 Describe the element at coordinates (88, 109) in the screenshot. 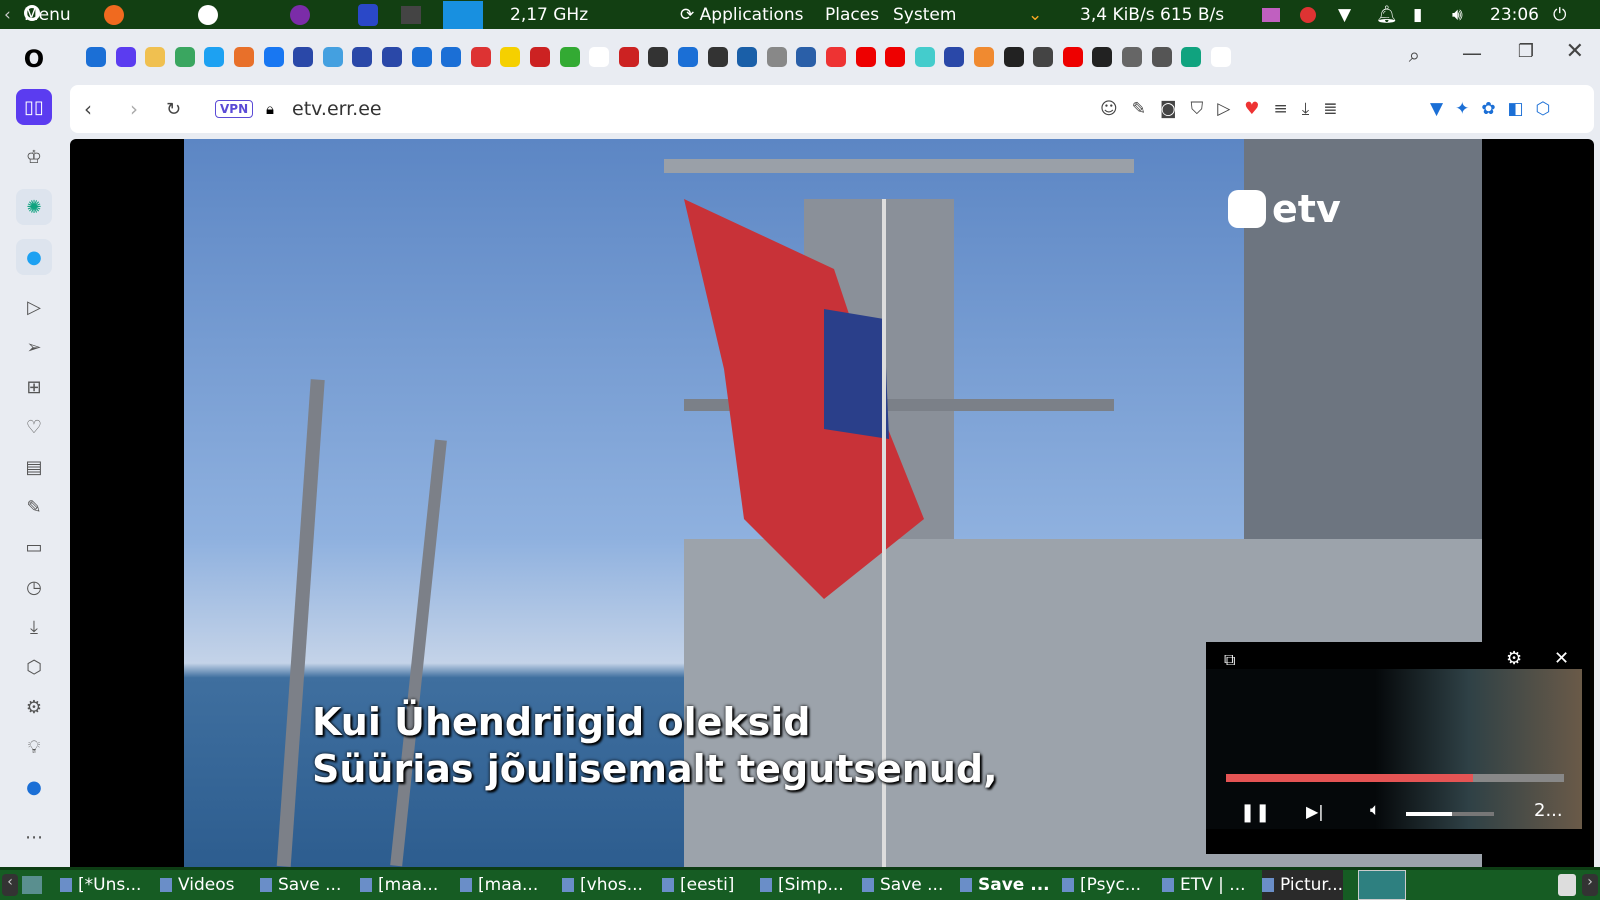

I see `back-button: ‹` at that location.